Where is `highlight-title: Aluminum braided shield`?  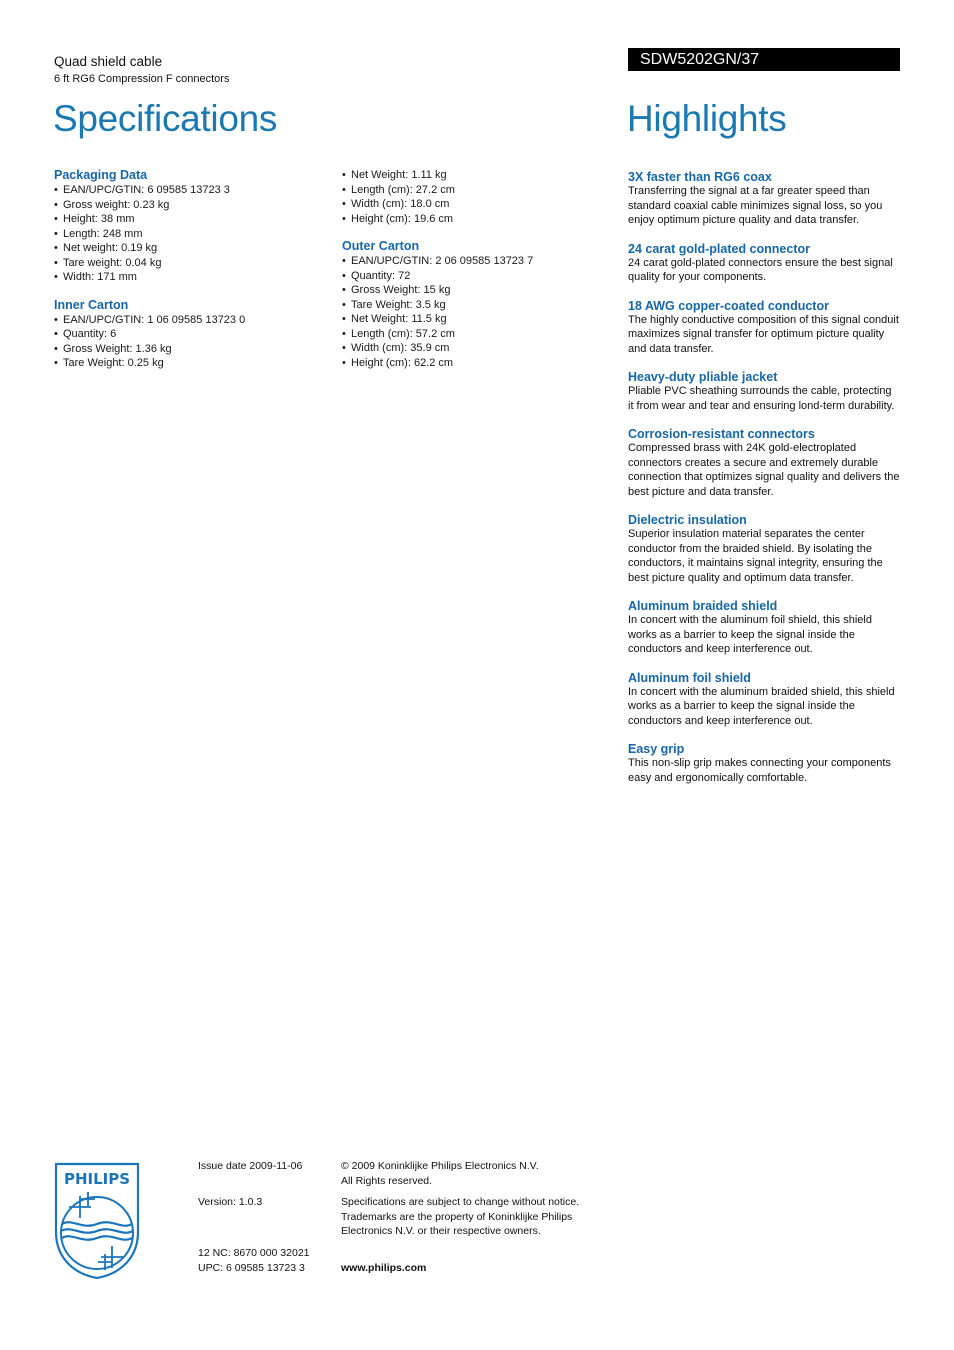
highlight-title: Aluminum braided shield is located at coordinates (703, 606).